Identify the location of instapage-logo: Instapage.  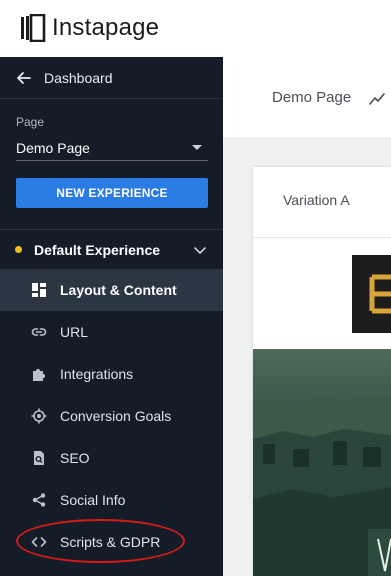
(89, 28).